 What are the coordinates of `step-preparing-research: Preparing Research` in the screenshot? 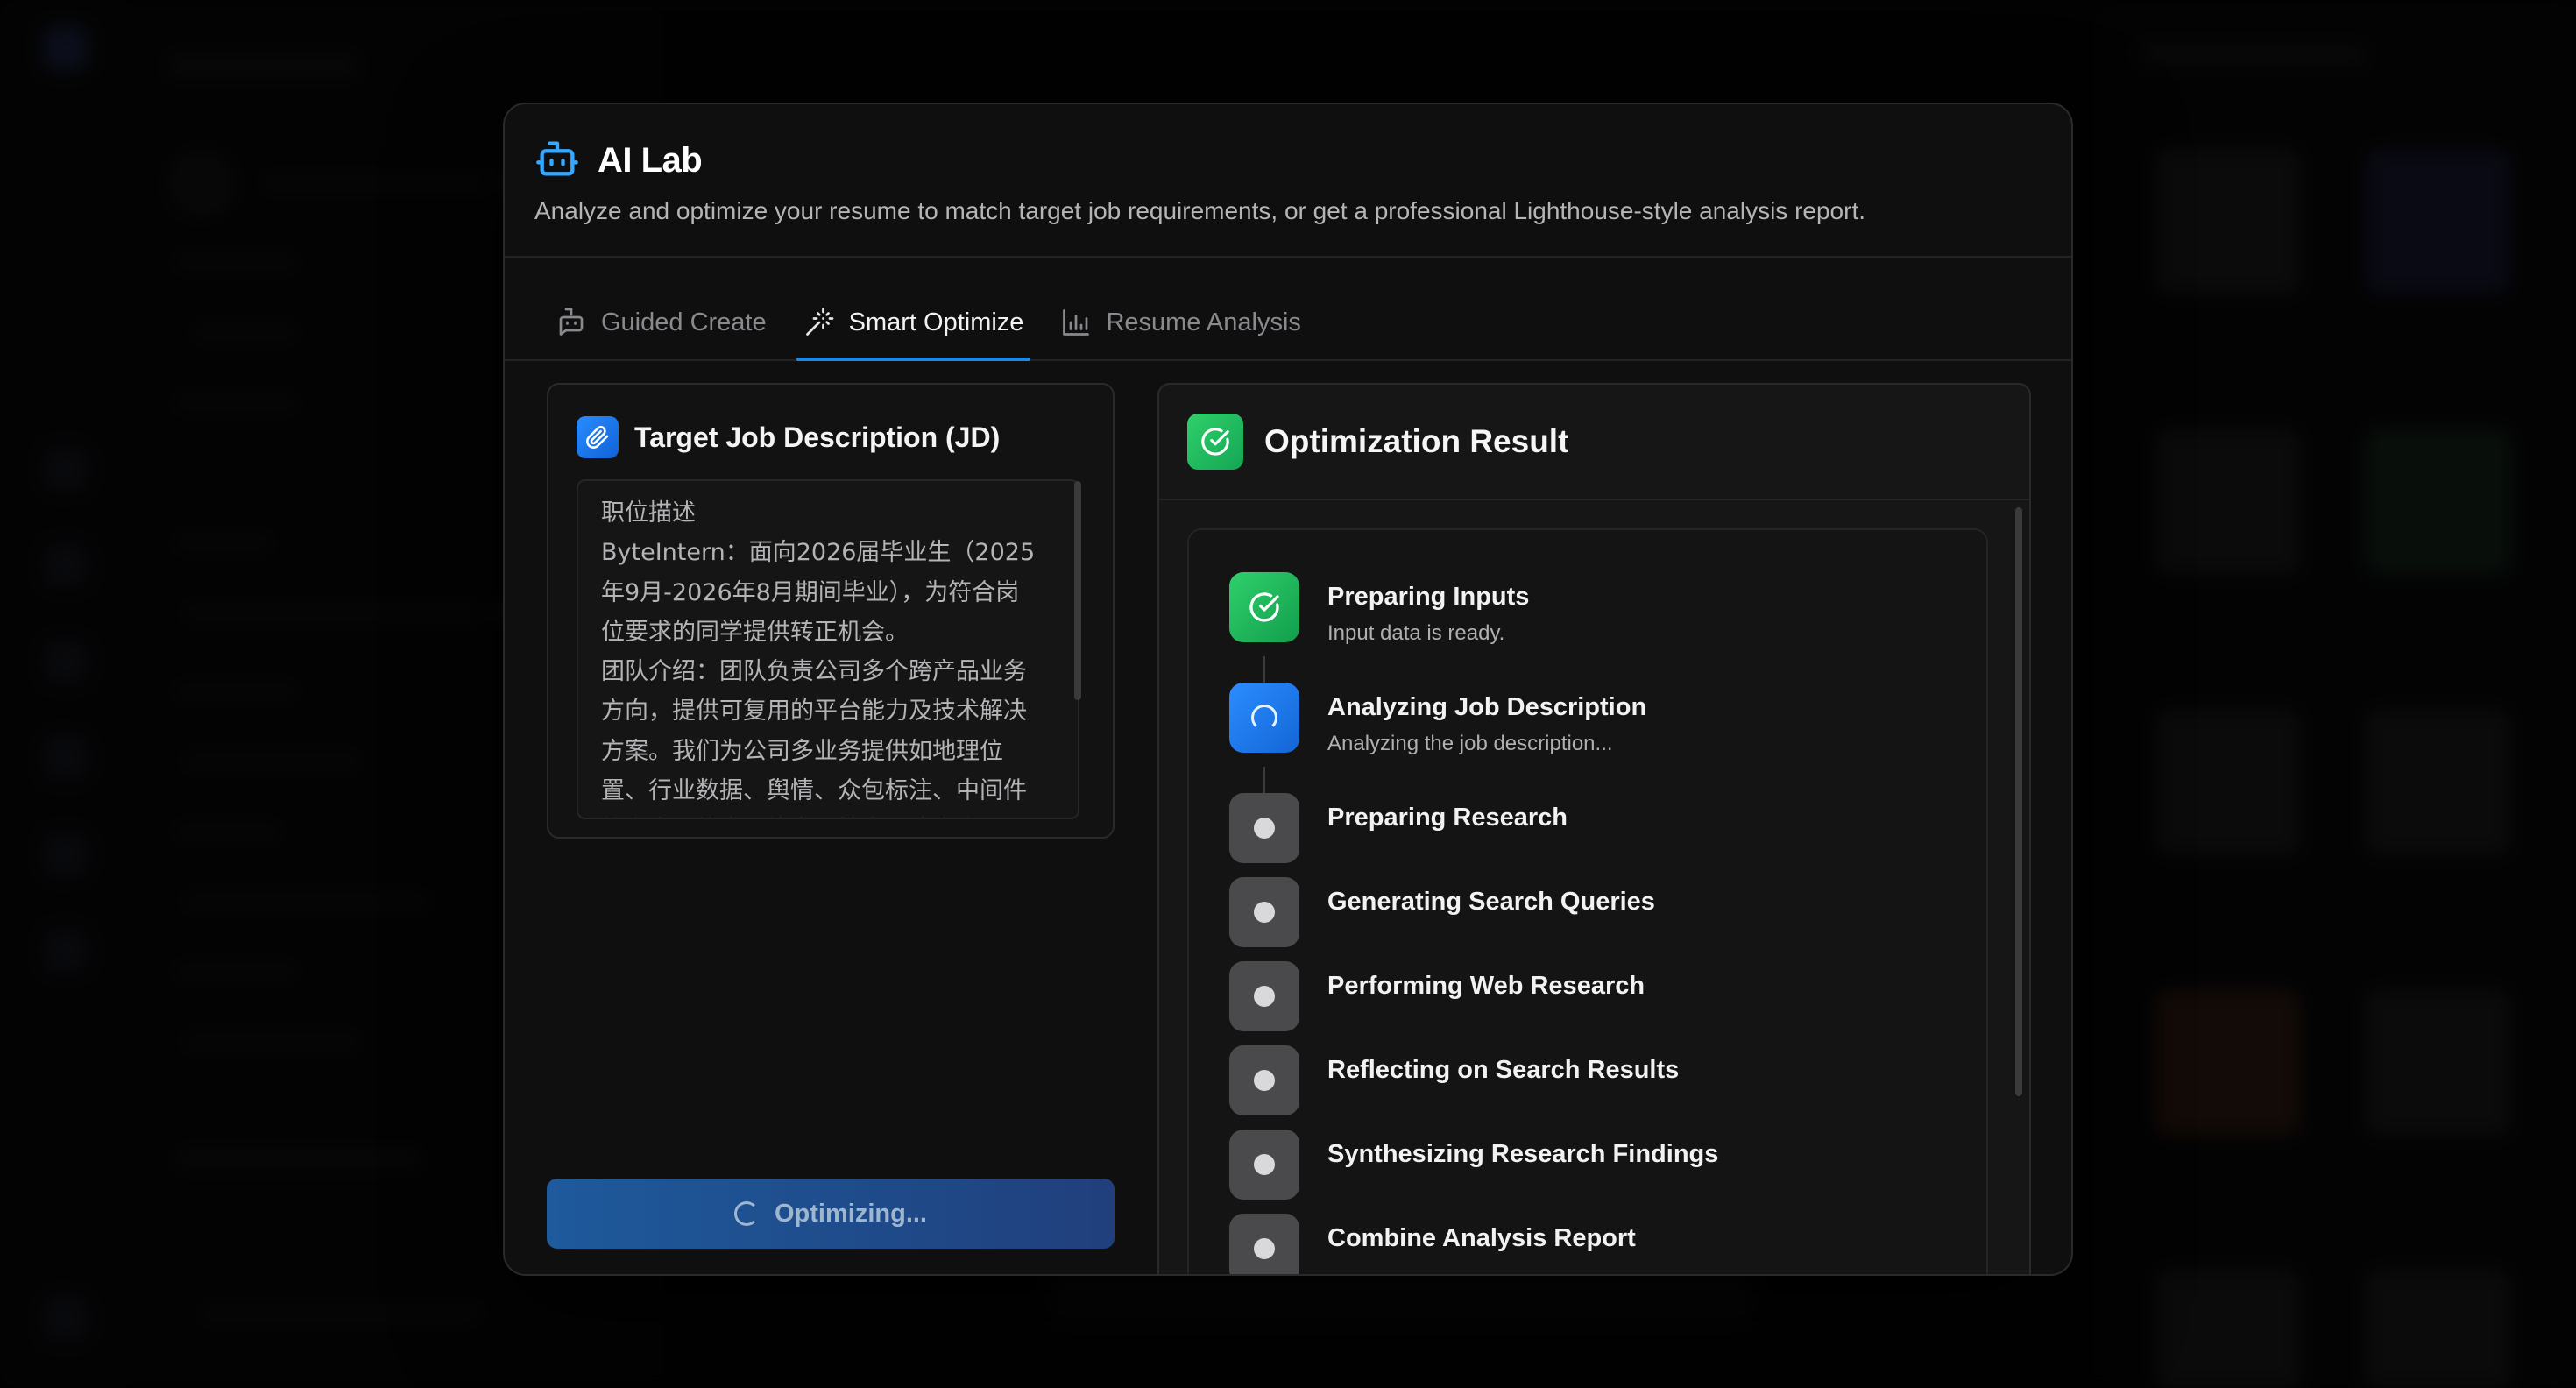 It's located at (1398, 828).